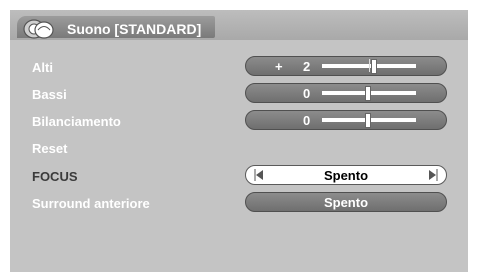  I want to click on alti-knob, so click(374, 66).